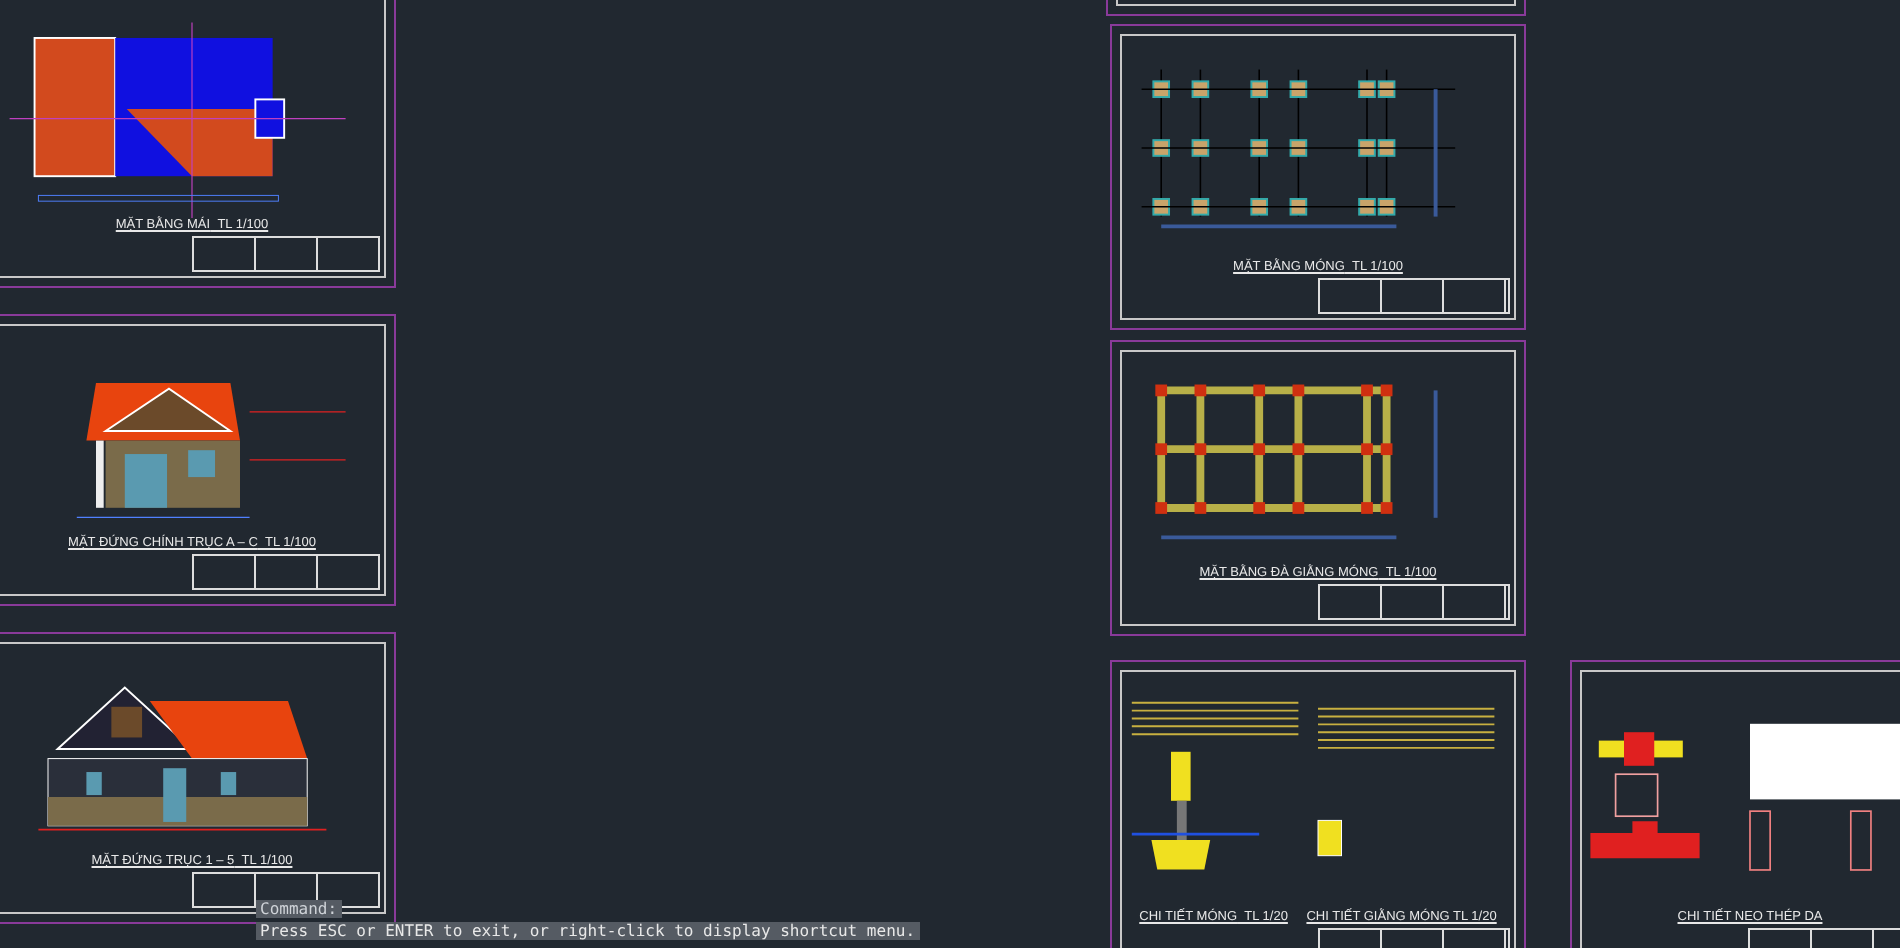 The width and height of the screenshot is (1900, 948). I want to click on command-message: Press ESC or ENTER to exit, or right-click to display shortcut menu., so click(588, 931).